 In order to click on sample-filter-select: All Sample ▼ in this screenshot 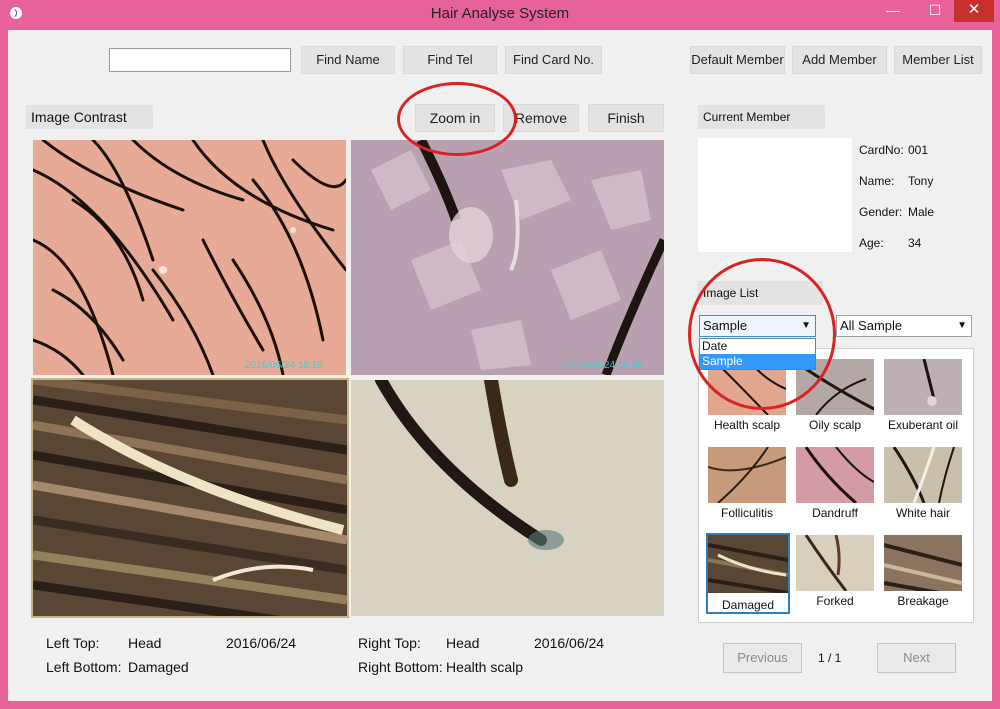, I will do `click(904, 326)`.